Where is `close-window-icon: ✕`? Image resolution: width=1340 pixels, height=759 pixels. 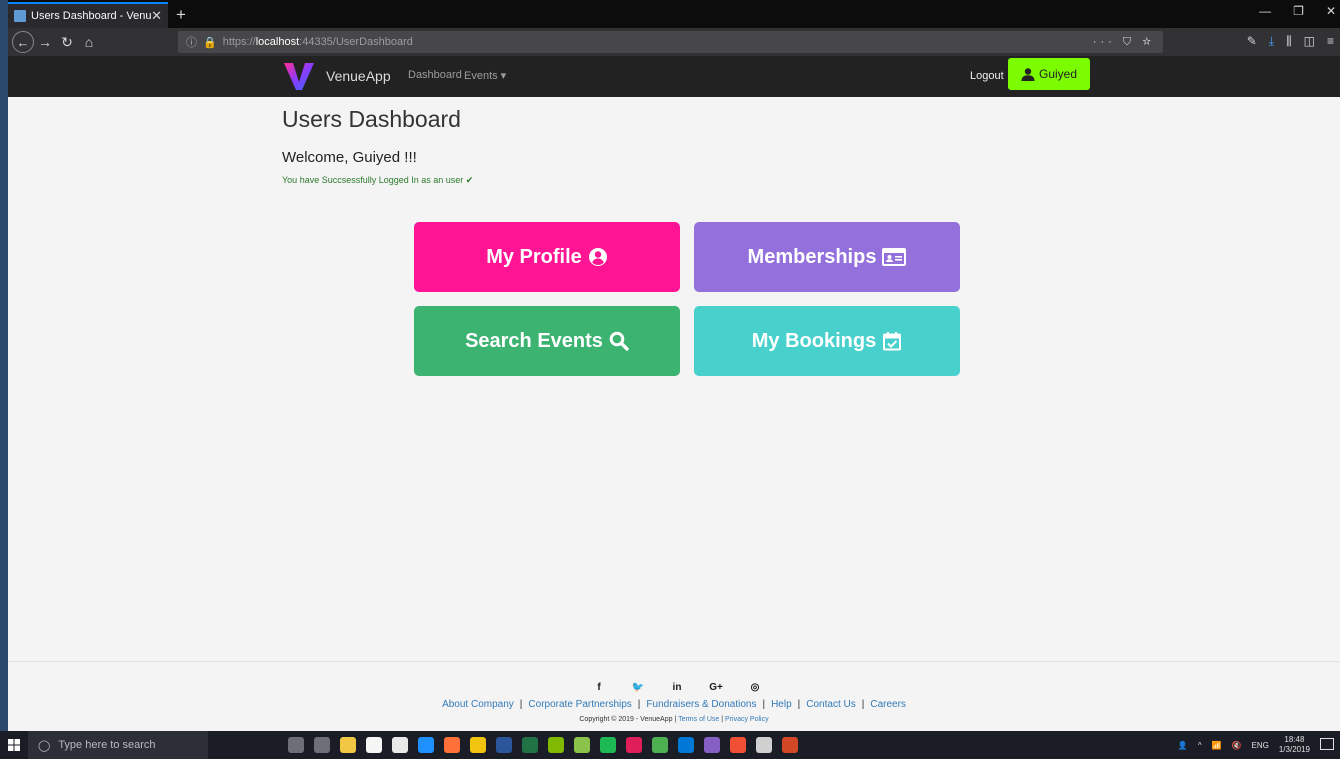 close-window-icon: ✕ is located at coordinates (1331, 11).